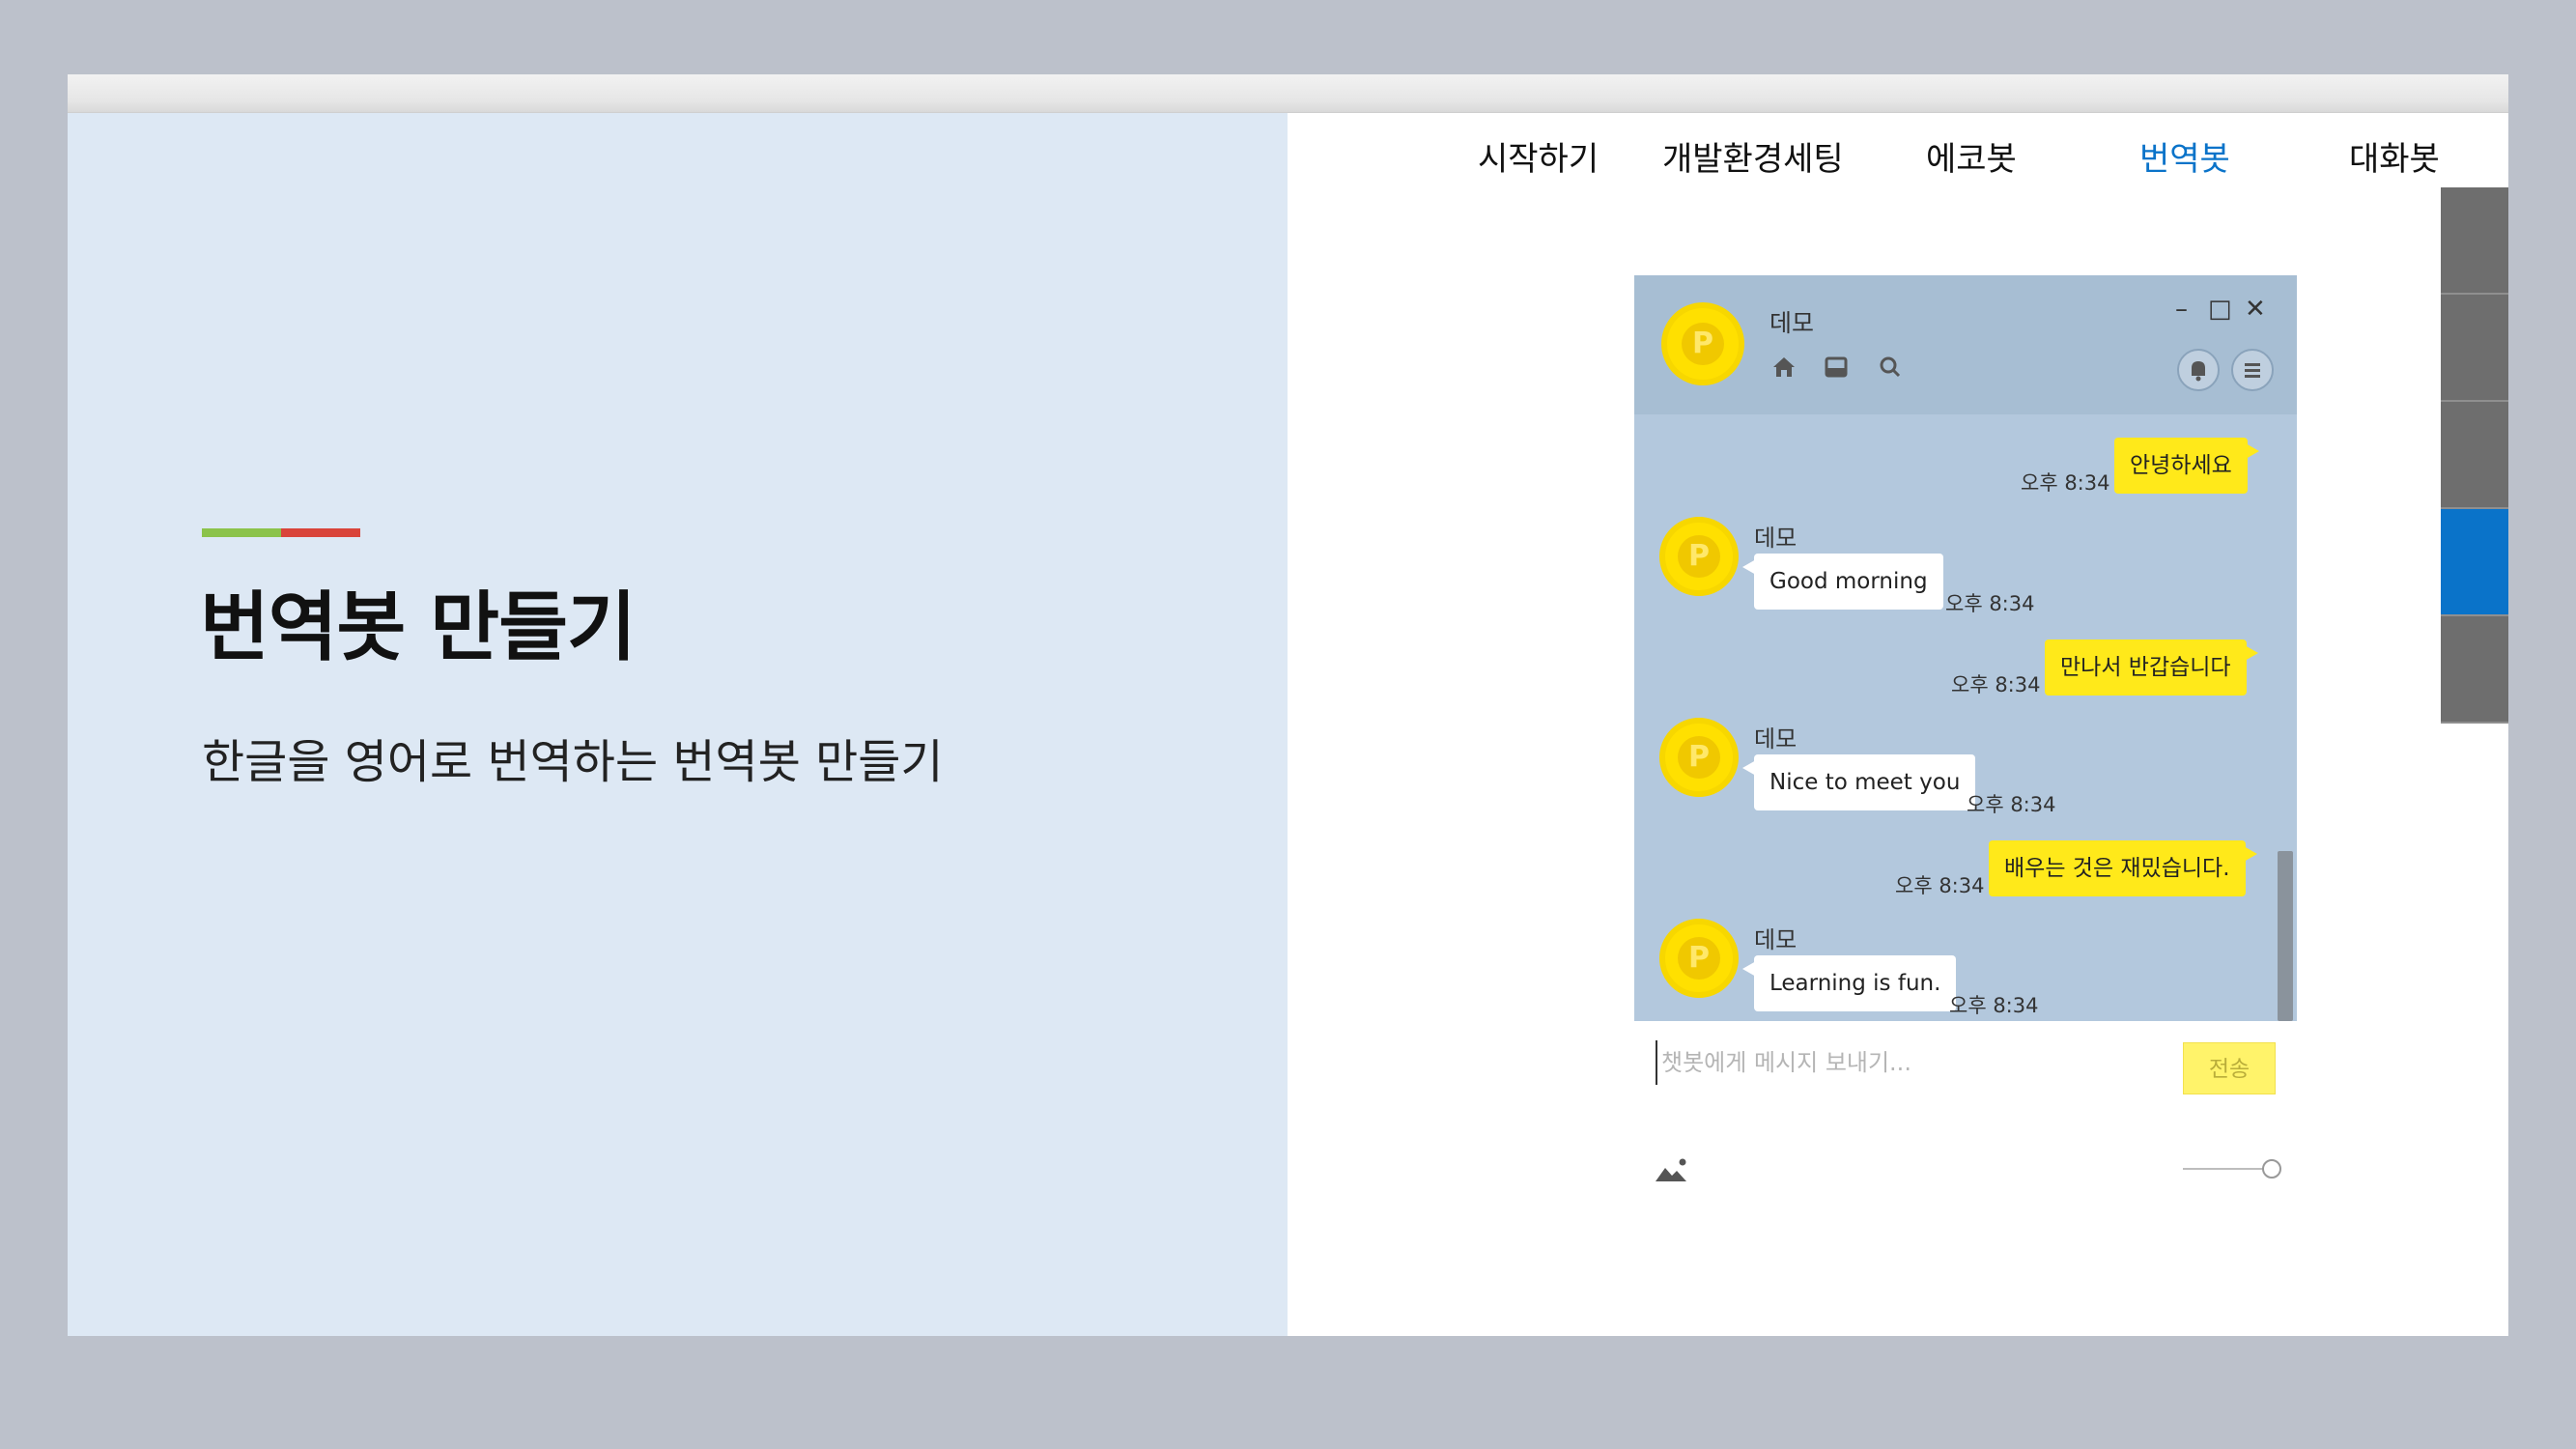 The width and height of the screenshot is (2576, 1449). What do you see at coordinates (1842, 582) in the screenshot?
I see `bot-message-bubble: Good morning` at bounding box center [1842, 582].